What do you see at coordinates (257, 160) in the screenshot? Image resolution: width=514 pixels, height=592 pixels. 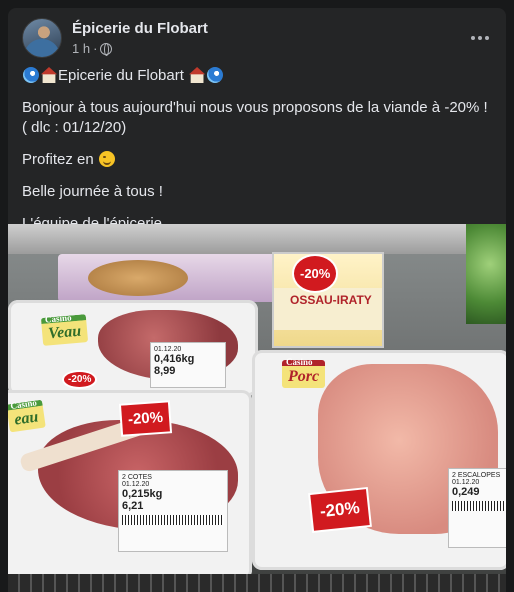 I see `message-line-2: Profitez en` at bounding box center [257, 160].